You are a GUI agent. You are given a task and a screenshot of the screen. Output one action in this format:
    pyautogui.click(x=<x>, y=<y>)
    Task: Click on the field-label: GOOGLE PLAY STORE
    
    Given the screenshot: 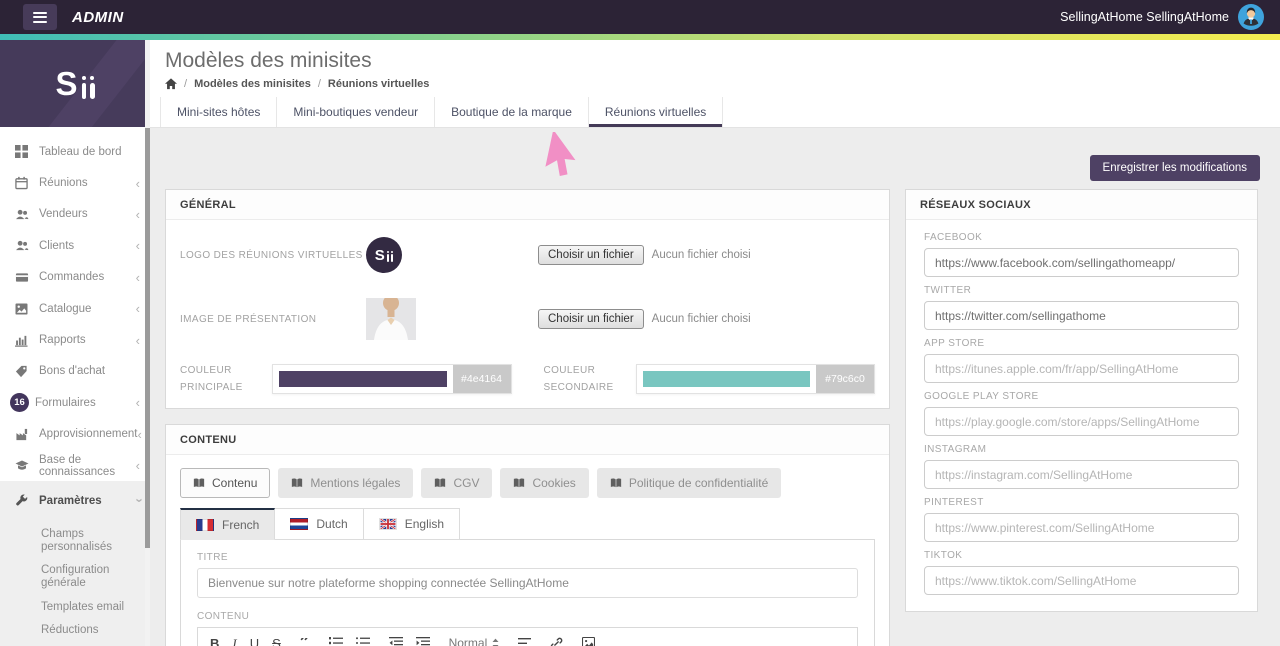 What is the action you would take?
    pyautogui.click(x=981, y=396)
    